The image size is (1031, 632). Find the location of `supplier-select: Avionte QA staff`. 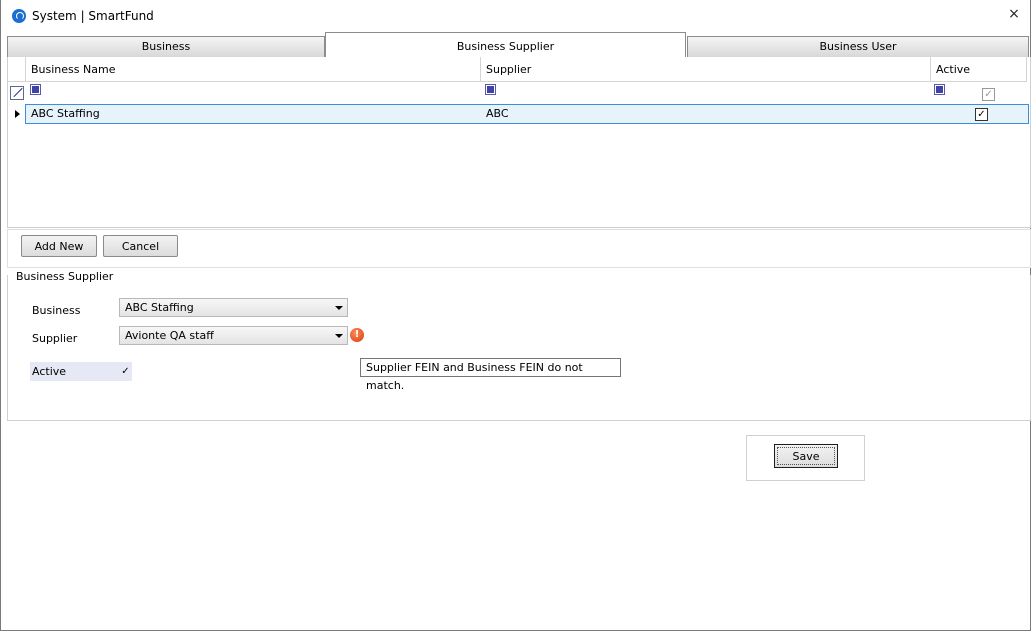

supplier-select: Avionte QA staff is located at coordinates (233, 335).